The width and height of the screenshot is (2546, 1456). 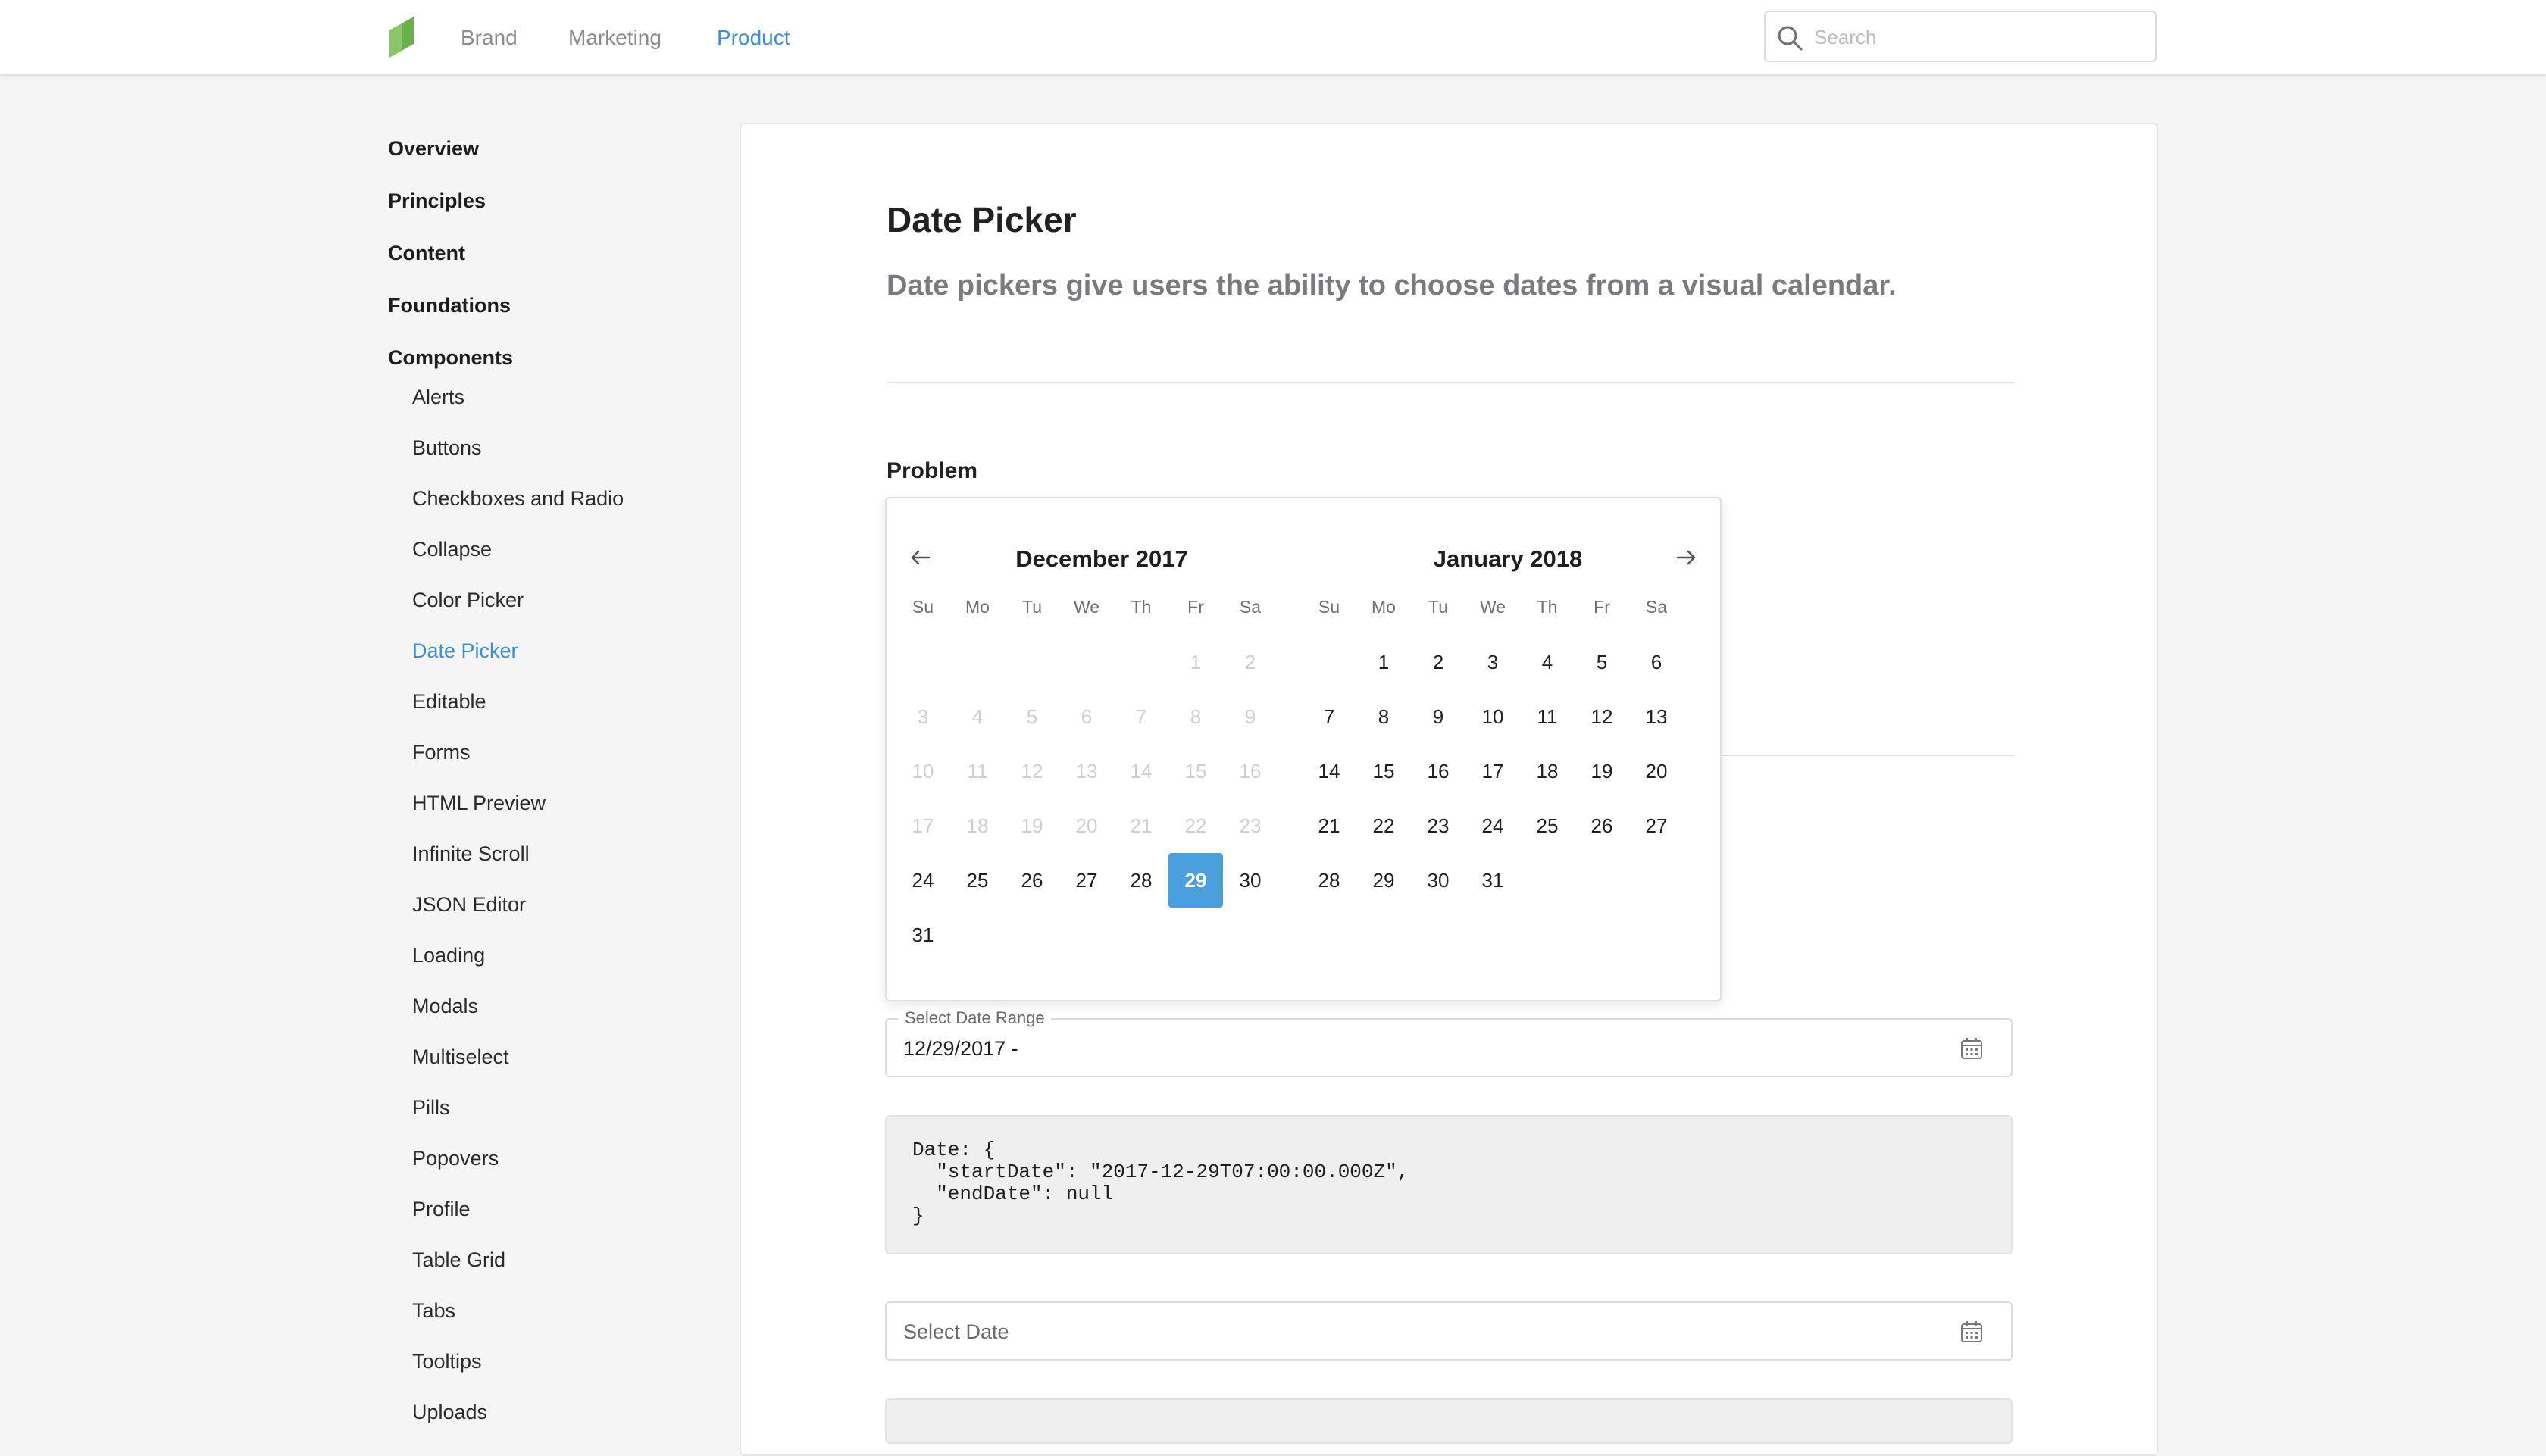 What do you see at coordinates (471, 854) in the screenshot?
I see `sidebar-item-infinite-scroll: Infinite Scroll` at bounding box center [471, 854].